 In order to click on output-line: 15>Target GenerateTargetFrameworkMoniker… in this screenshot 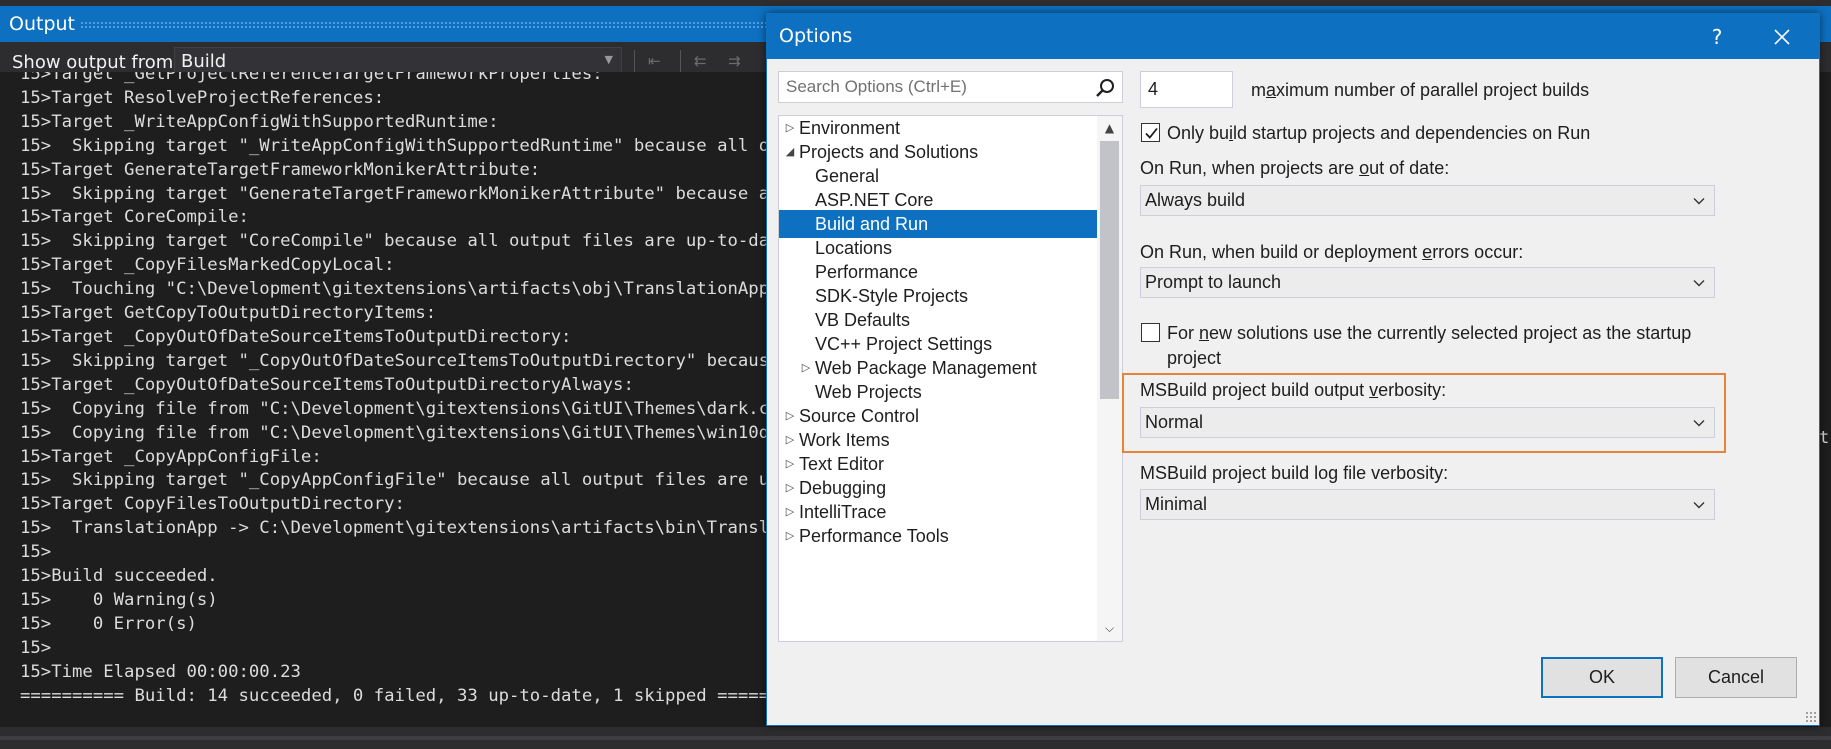, I will do `click(280, 169)`.